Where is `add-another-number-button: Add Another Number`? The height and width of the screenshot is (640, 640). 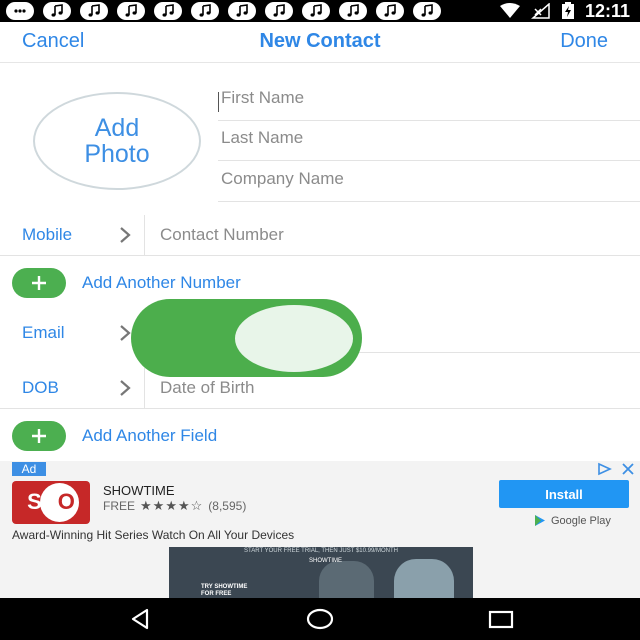
add-another-number-button: Add Another Number is located at coordinates (320, 282).